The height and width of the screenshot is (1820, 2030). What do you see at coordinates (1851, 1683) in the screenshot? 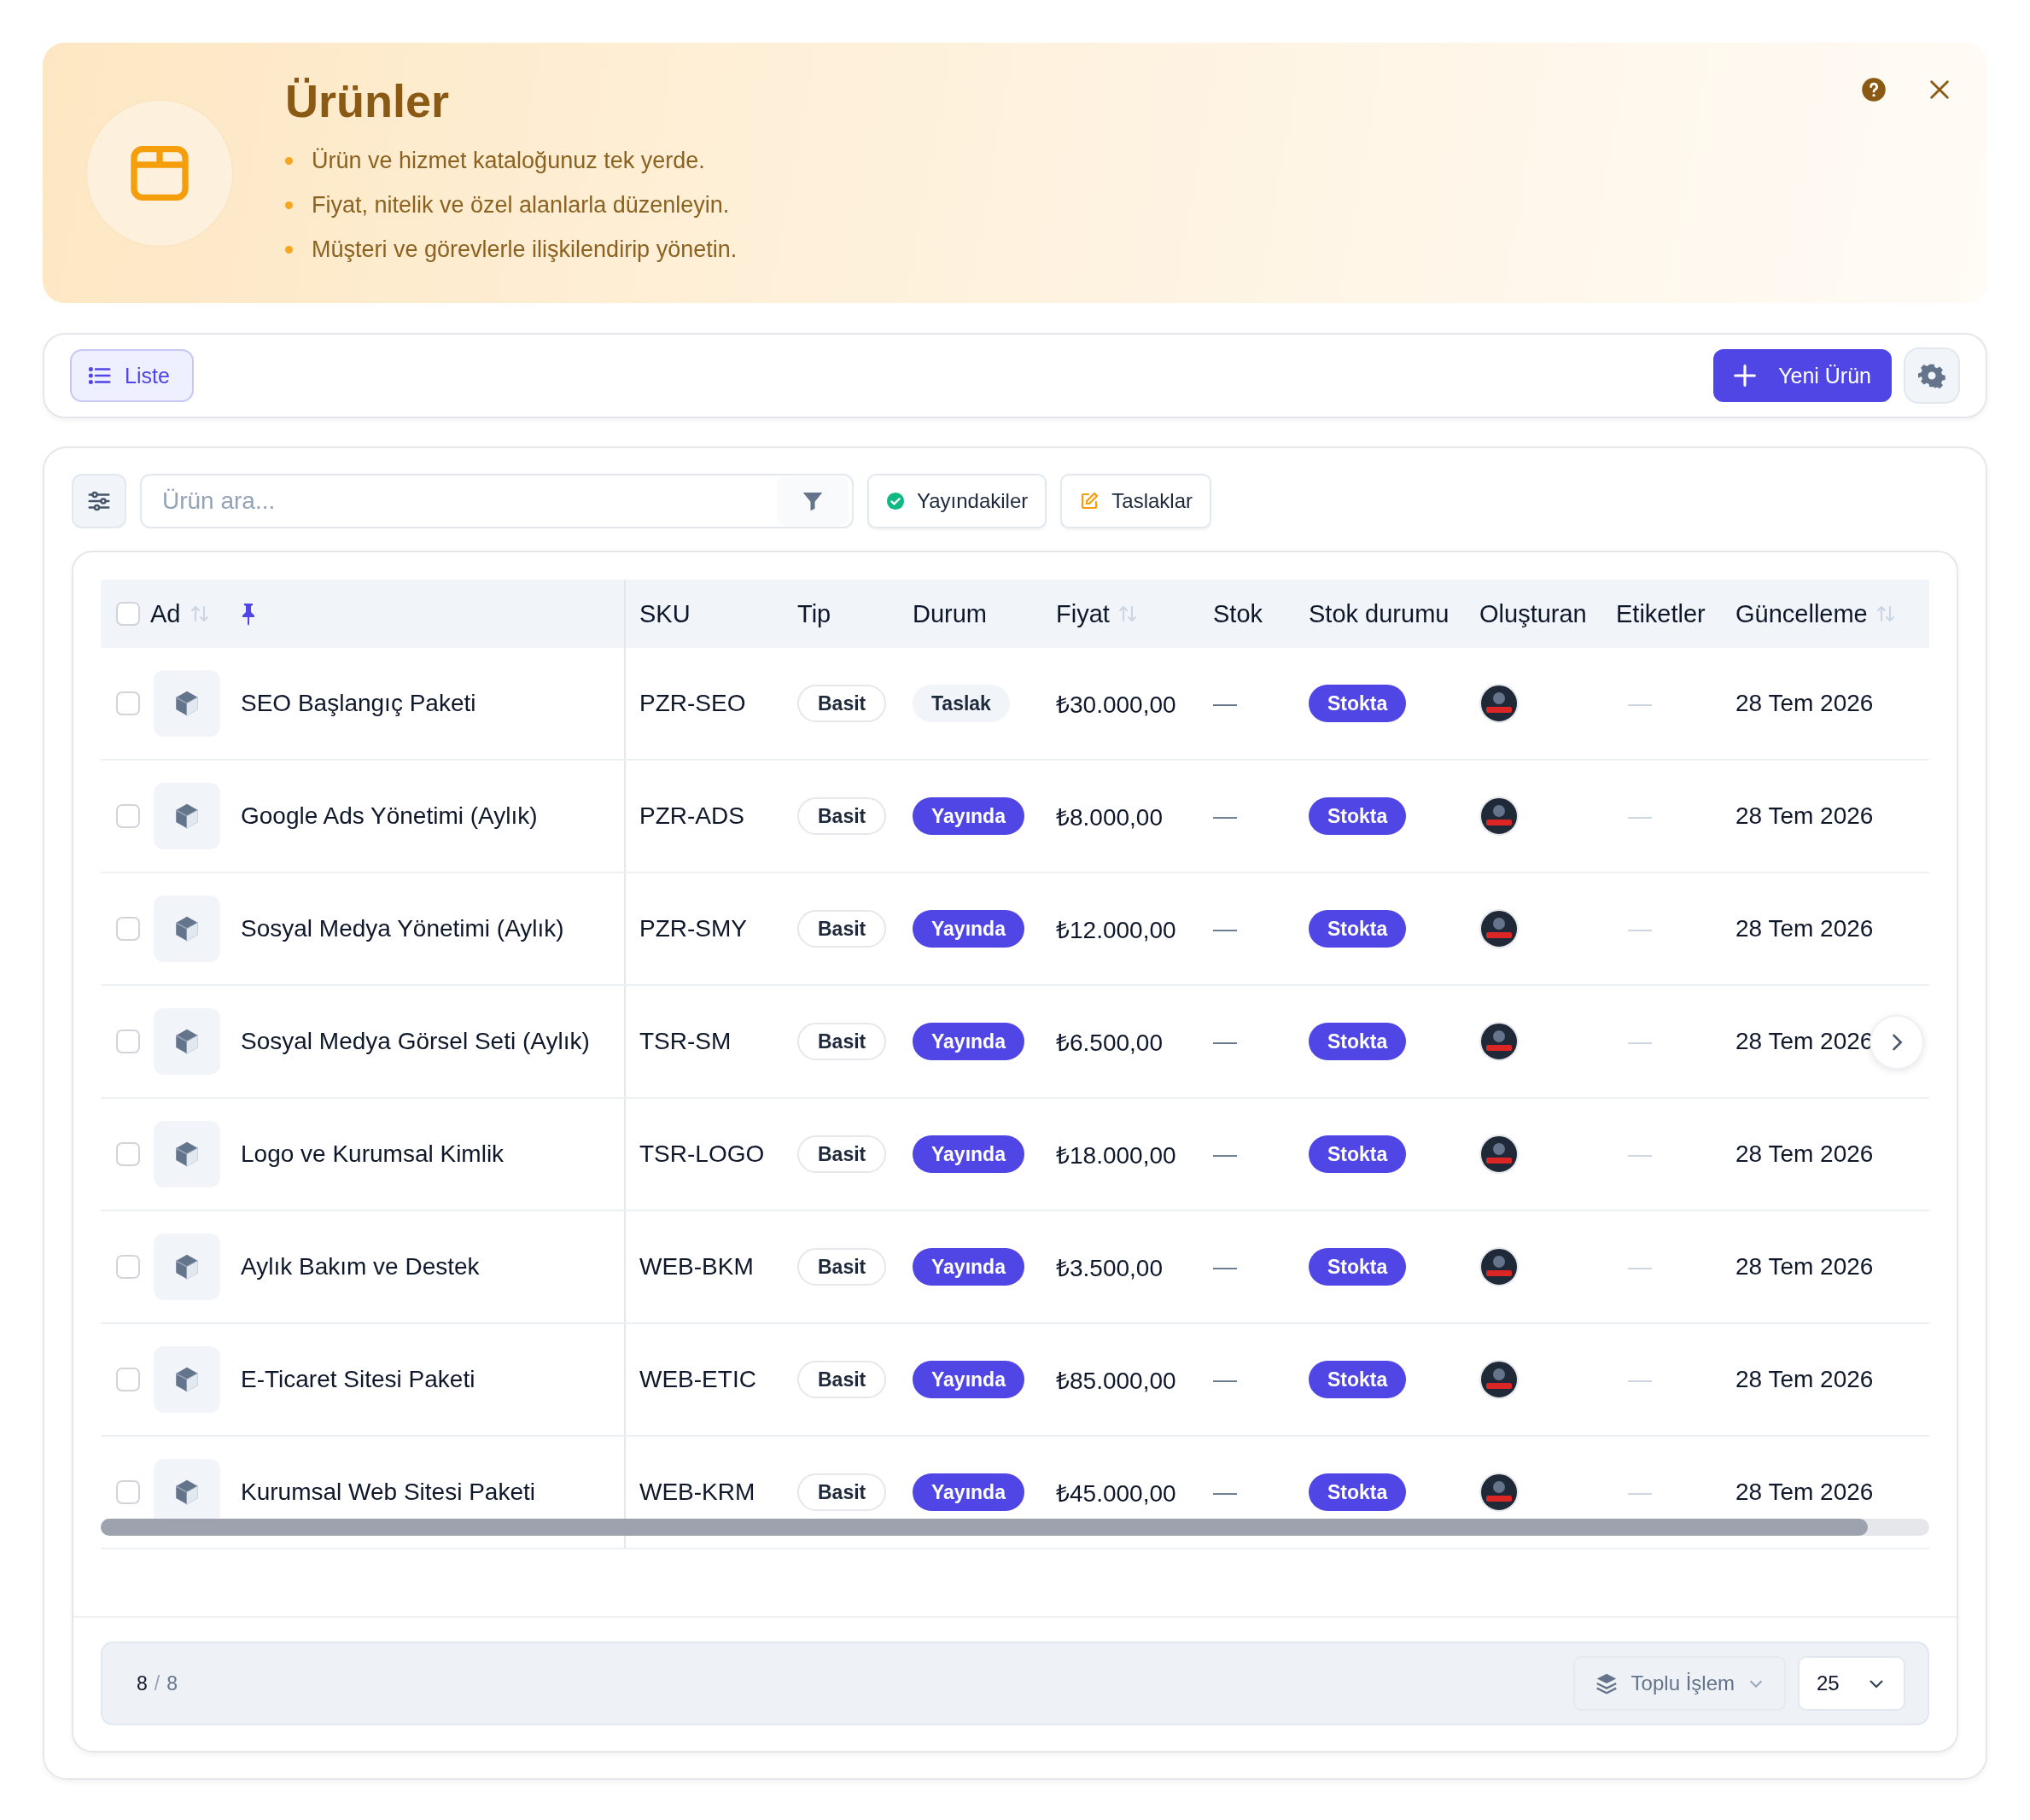
I see `page-size-dropdown: 25` at bounding box center [1851, 1683].